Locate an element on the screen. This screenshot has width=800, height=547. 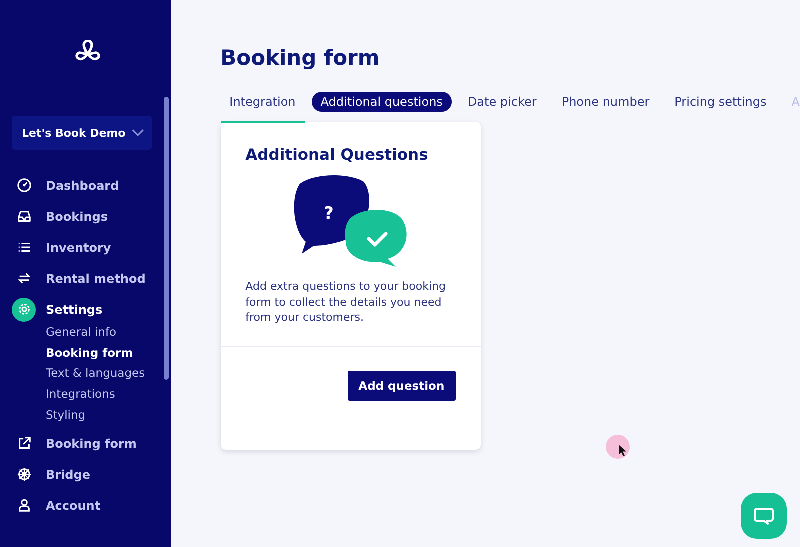
tab: Pricing settings is located at coordinates (721, 102).